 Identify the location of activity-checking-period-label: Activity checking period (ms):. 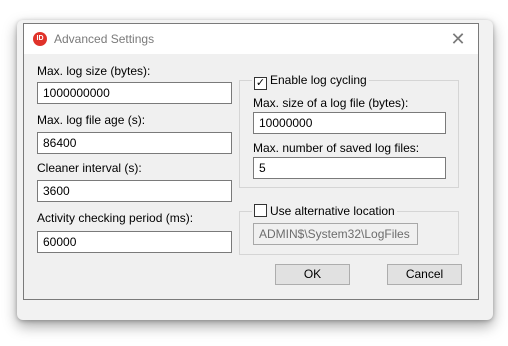
(115, 218).